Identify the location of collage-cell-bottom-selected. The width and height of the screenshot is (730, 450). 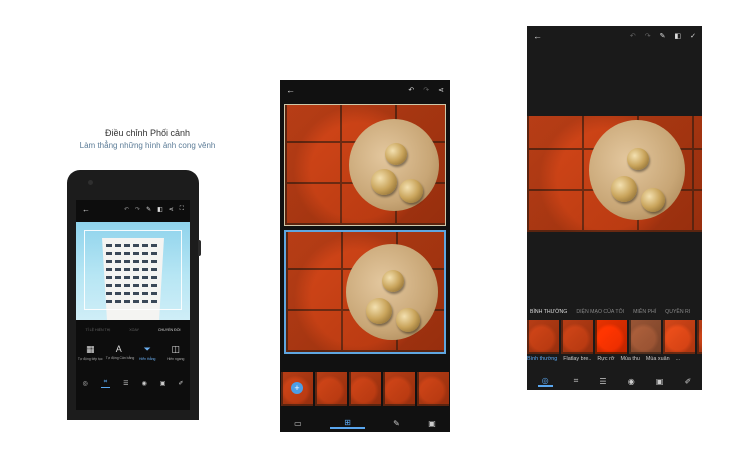
(365, 292).